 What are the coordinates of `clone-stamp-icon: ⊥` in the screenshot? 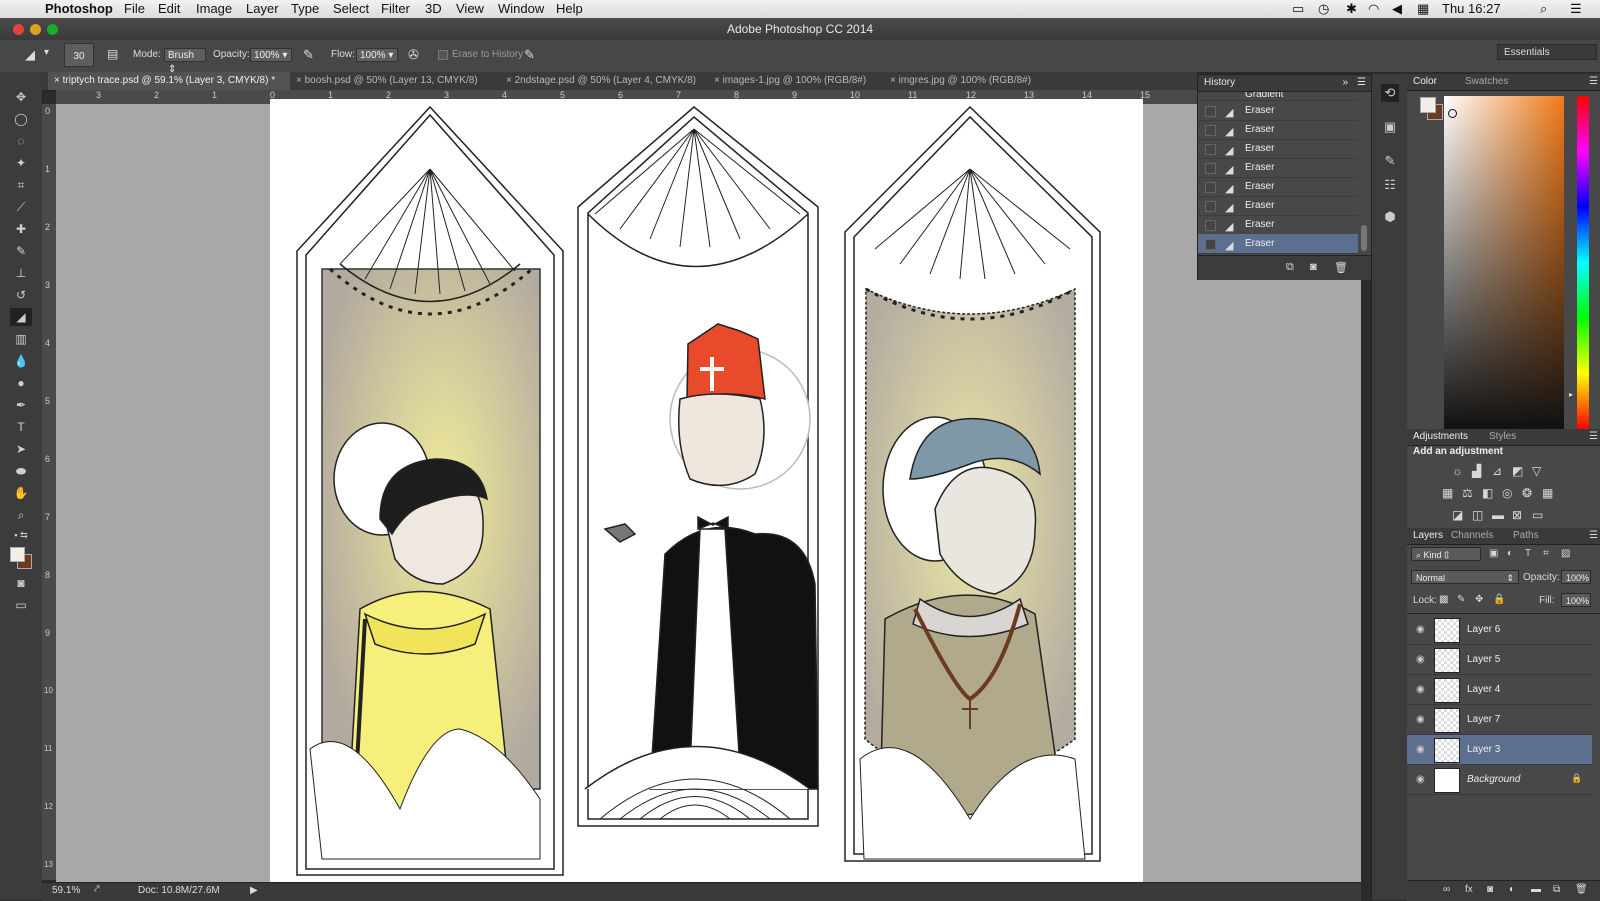 It's located at (21, 273).